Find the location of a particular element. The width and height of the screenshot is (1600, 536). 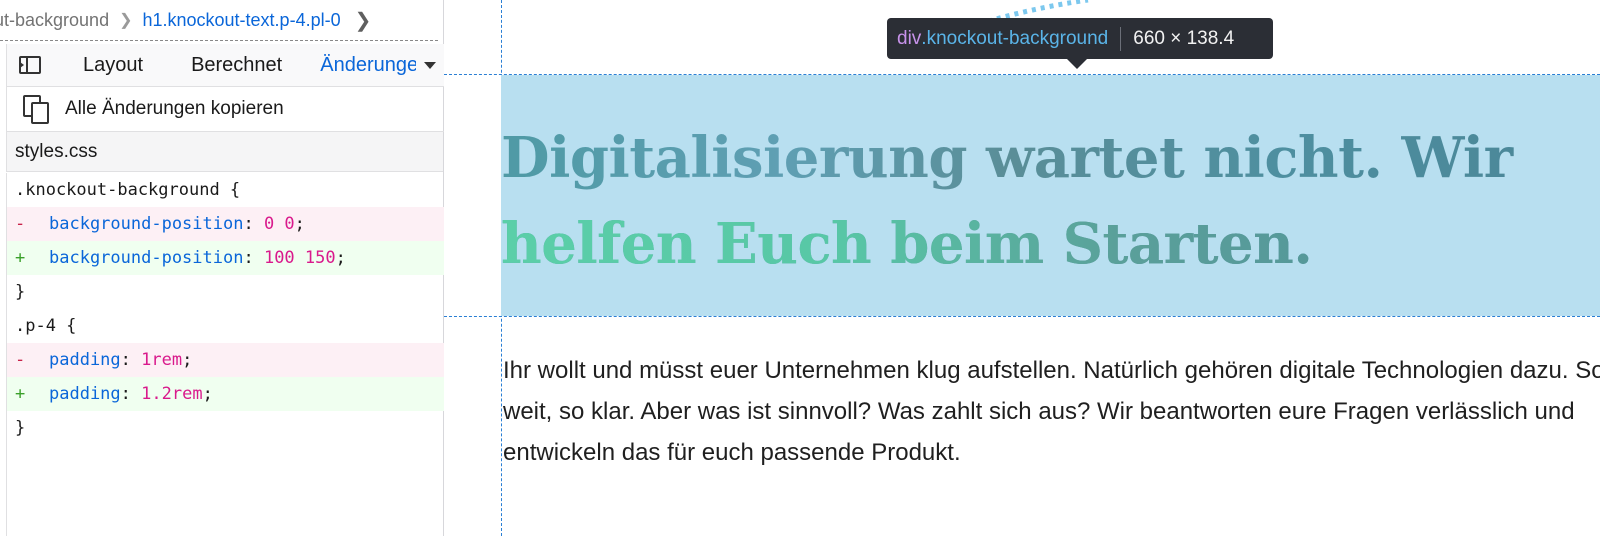

tab-changes: Änderungen is located at coordinates (368, 65).